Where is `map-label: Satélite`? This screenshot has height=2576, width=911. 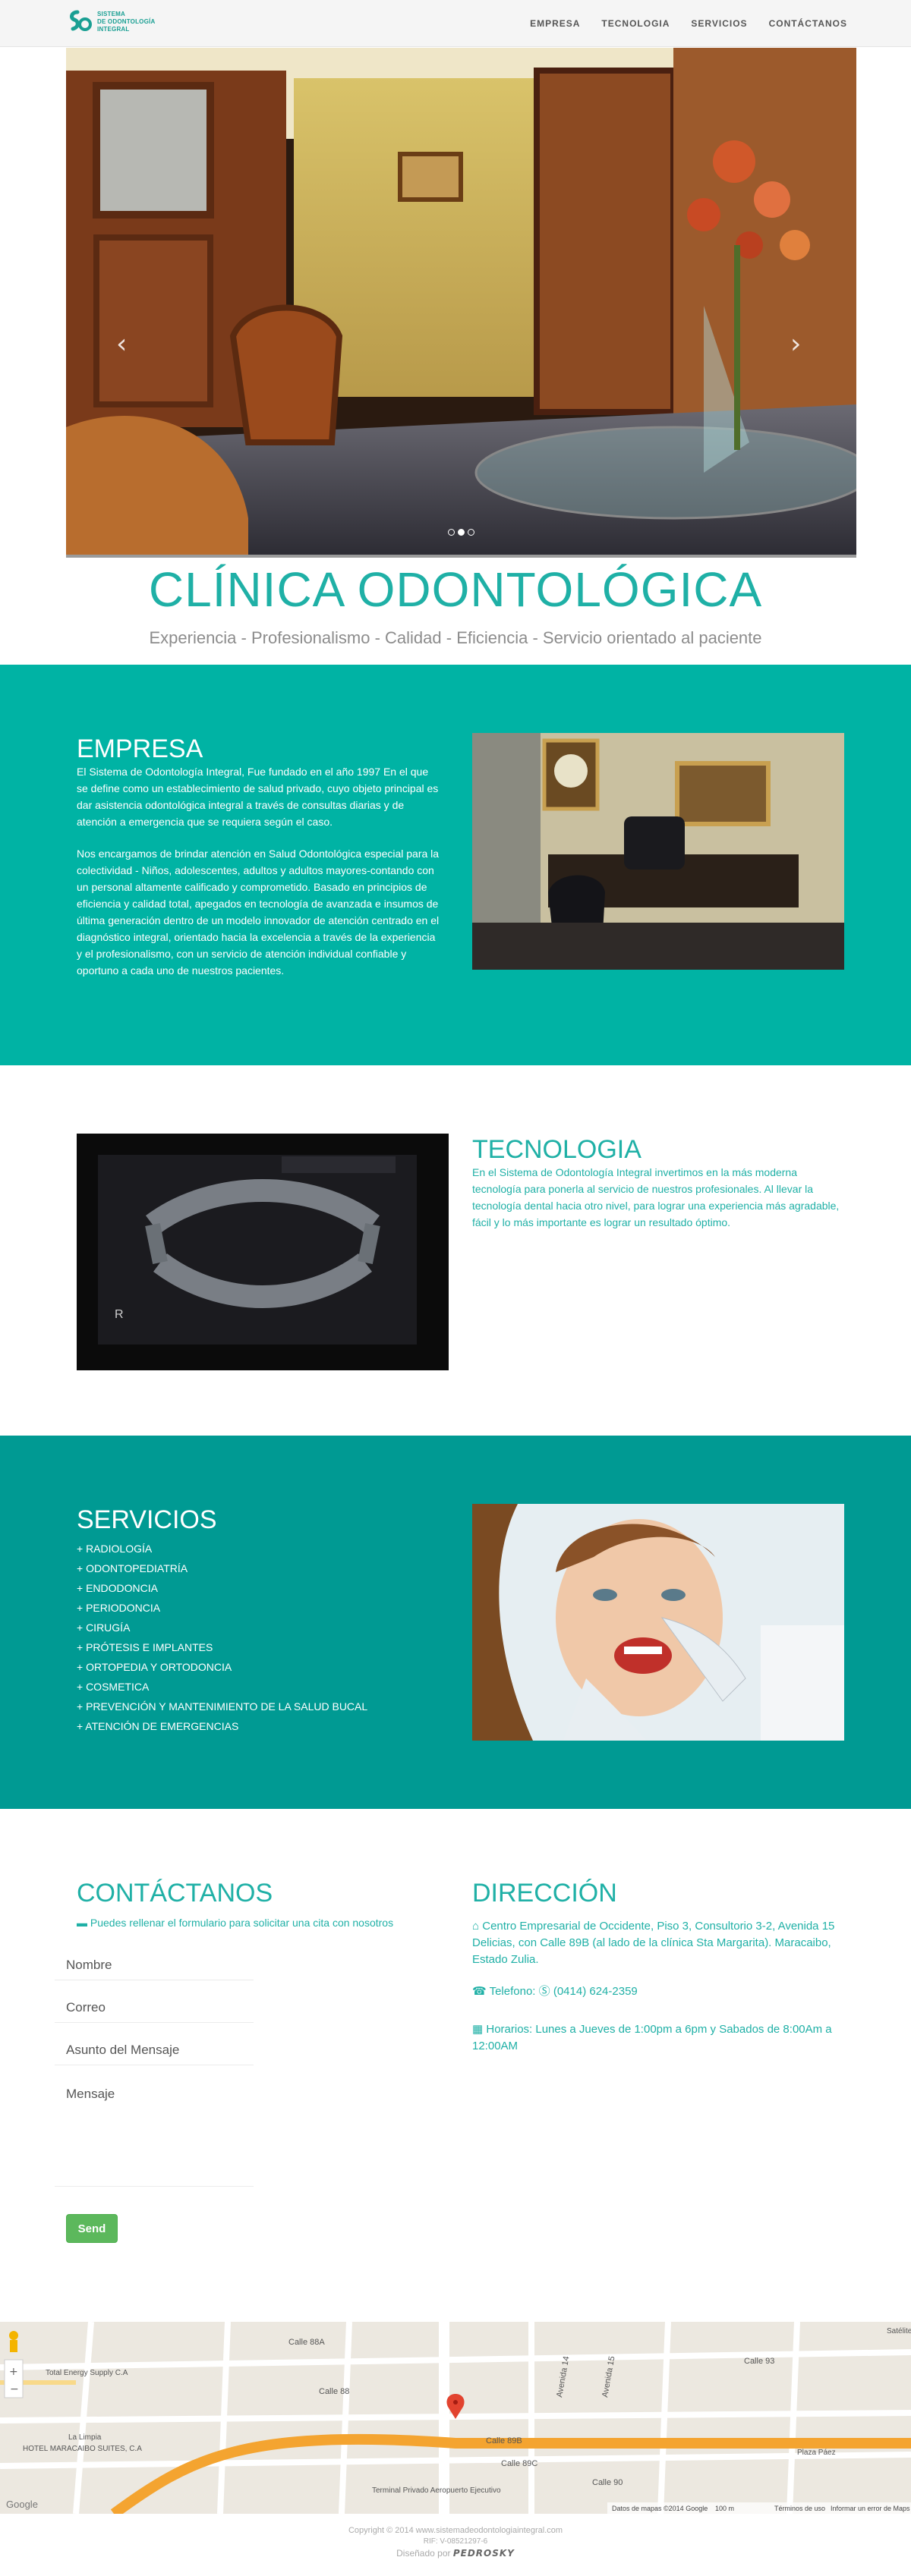
map-label: Satélite is located at coordinates (899, 2331).